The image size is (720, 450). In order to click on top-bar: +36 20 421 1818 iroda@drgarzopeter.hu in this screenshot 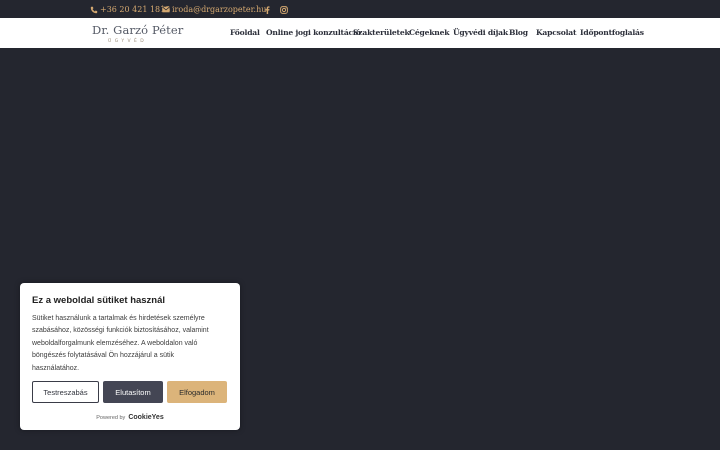, I will do `click(360, 9)`.